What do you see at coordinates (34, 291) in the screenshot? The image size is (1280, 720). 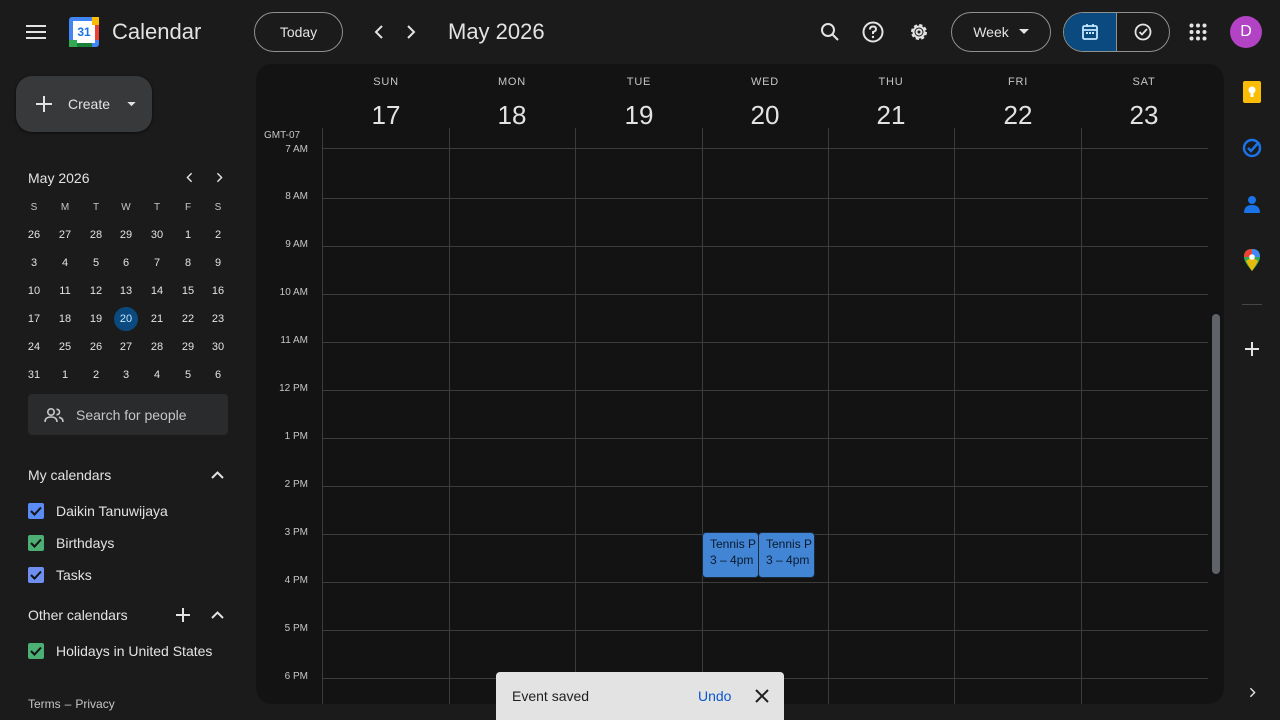 I see `mini-calendar-day: 10` at bounding box center [34, 291].